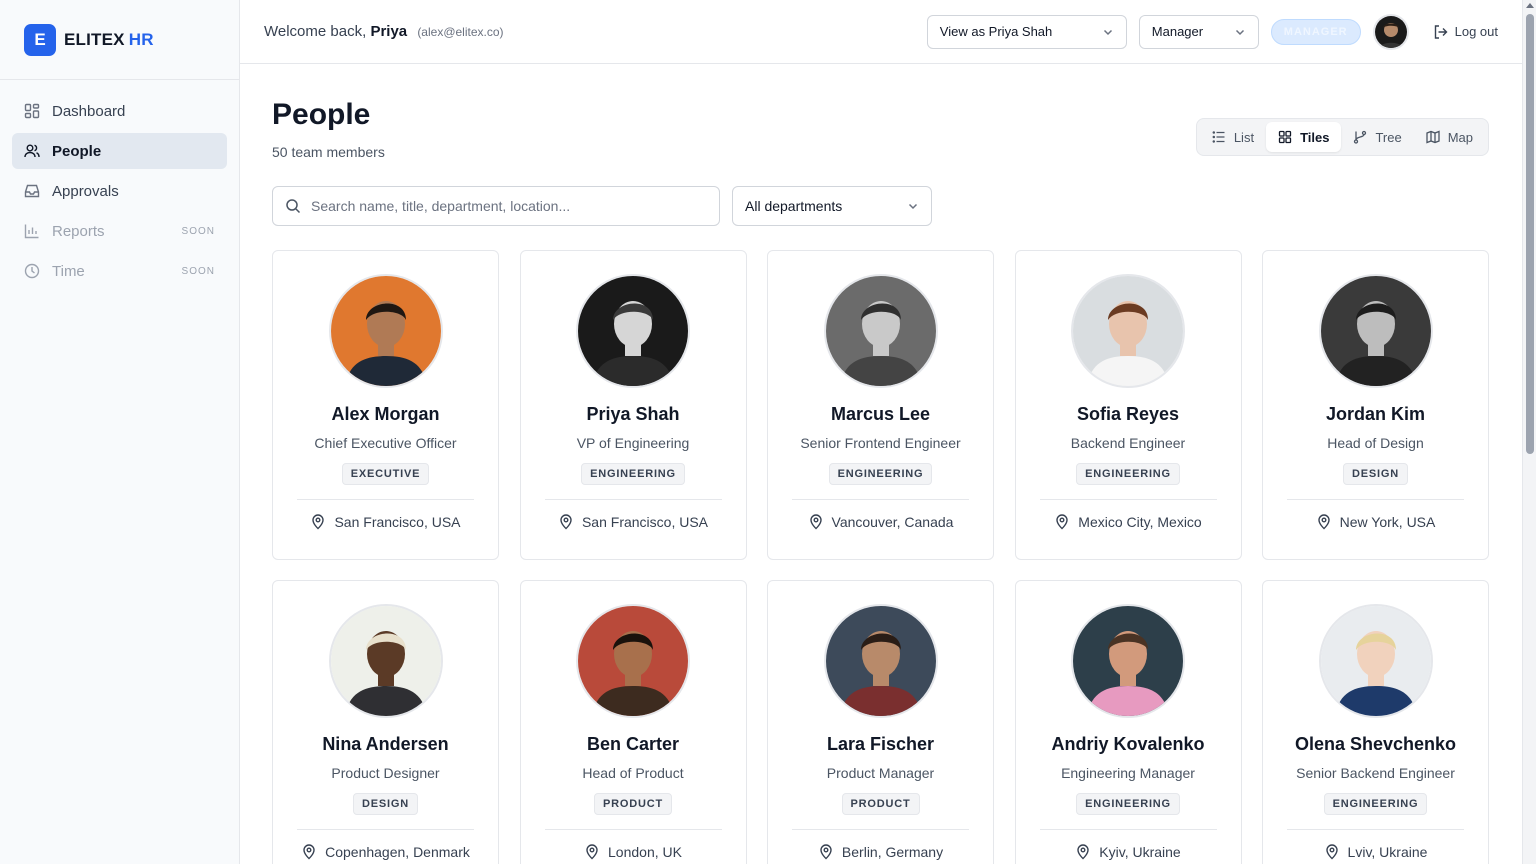 This screenshot has height=864, width=1536. I want to click on users-icon, so click(32, 151).